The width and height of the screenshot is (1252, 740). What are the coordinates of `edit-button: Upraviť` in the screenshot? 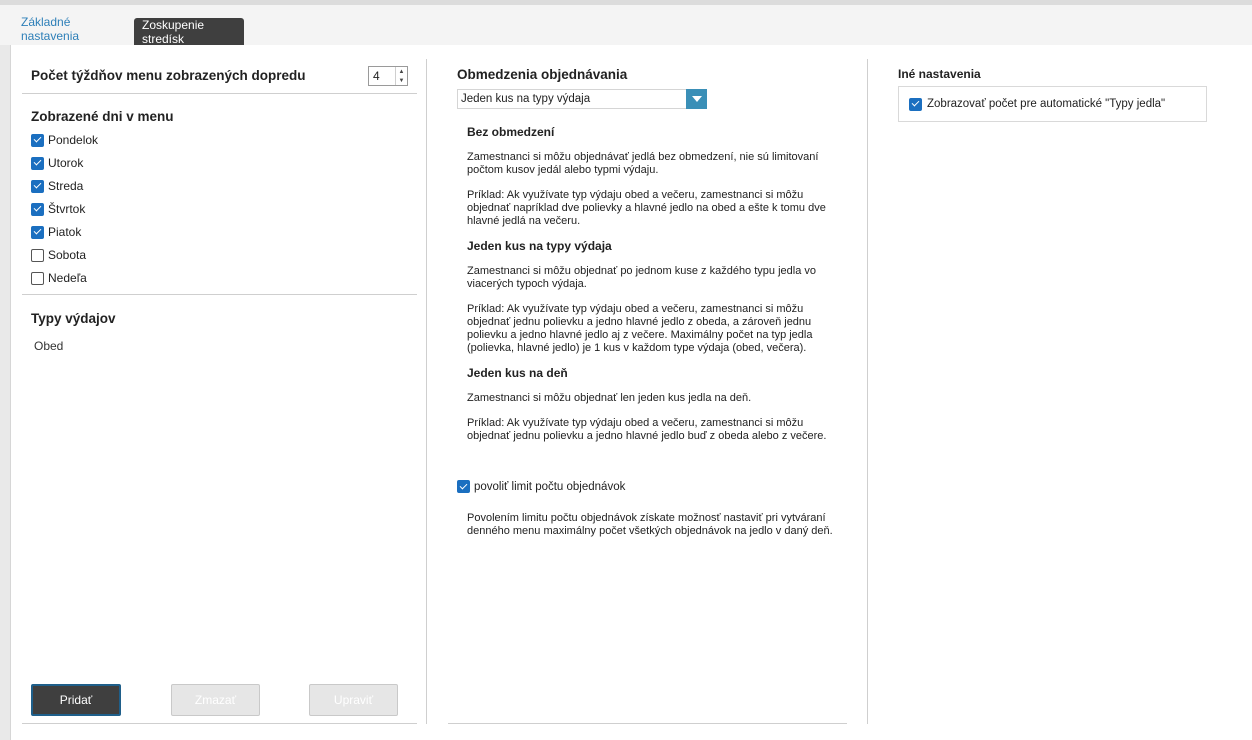 It's located at (353, 700).